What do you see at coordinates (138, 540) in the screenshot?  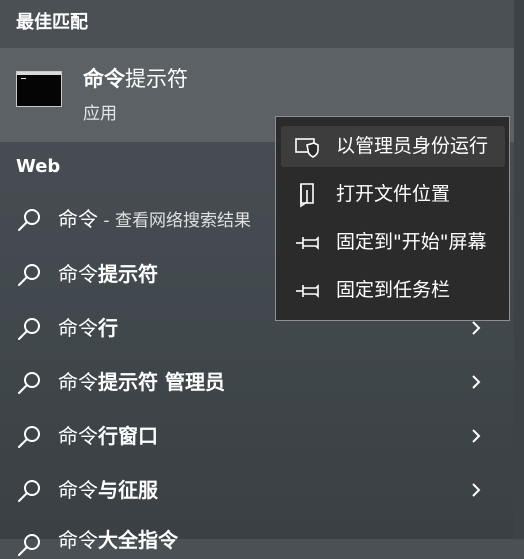 I see `query-suggestion: 大全指令` at bounding box center [138, 540].